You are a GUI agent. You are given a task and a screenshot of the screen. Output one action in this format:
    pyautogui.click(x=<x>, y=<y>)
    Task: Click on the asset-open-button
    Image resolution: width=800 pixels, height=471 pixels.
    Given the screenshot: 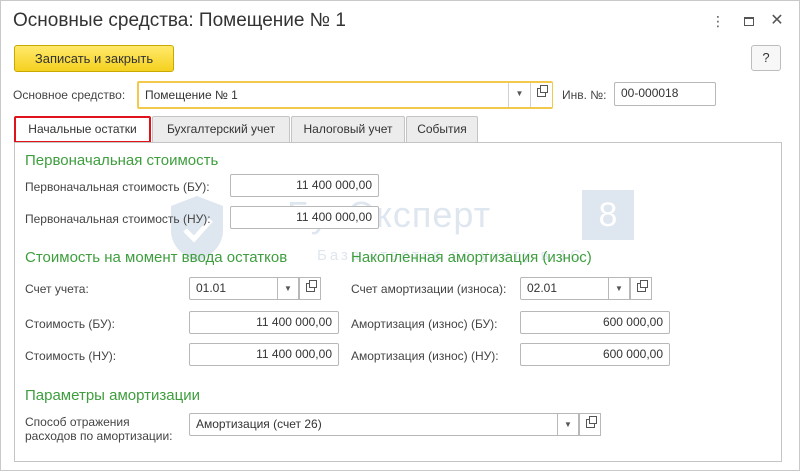 What is the action you would take?
    pyautogui.click(x=541, y=95)
    